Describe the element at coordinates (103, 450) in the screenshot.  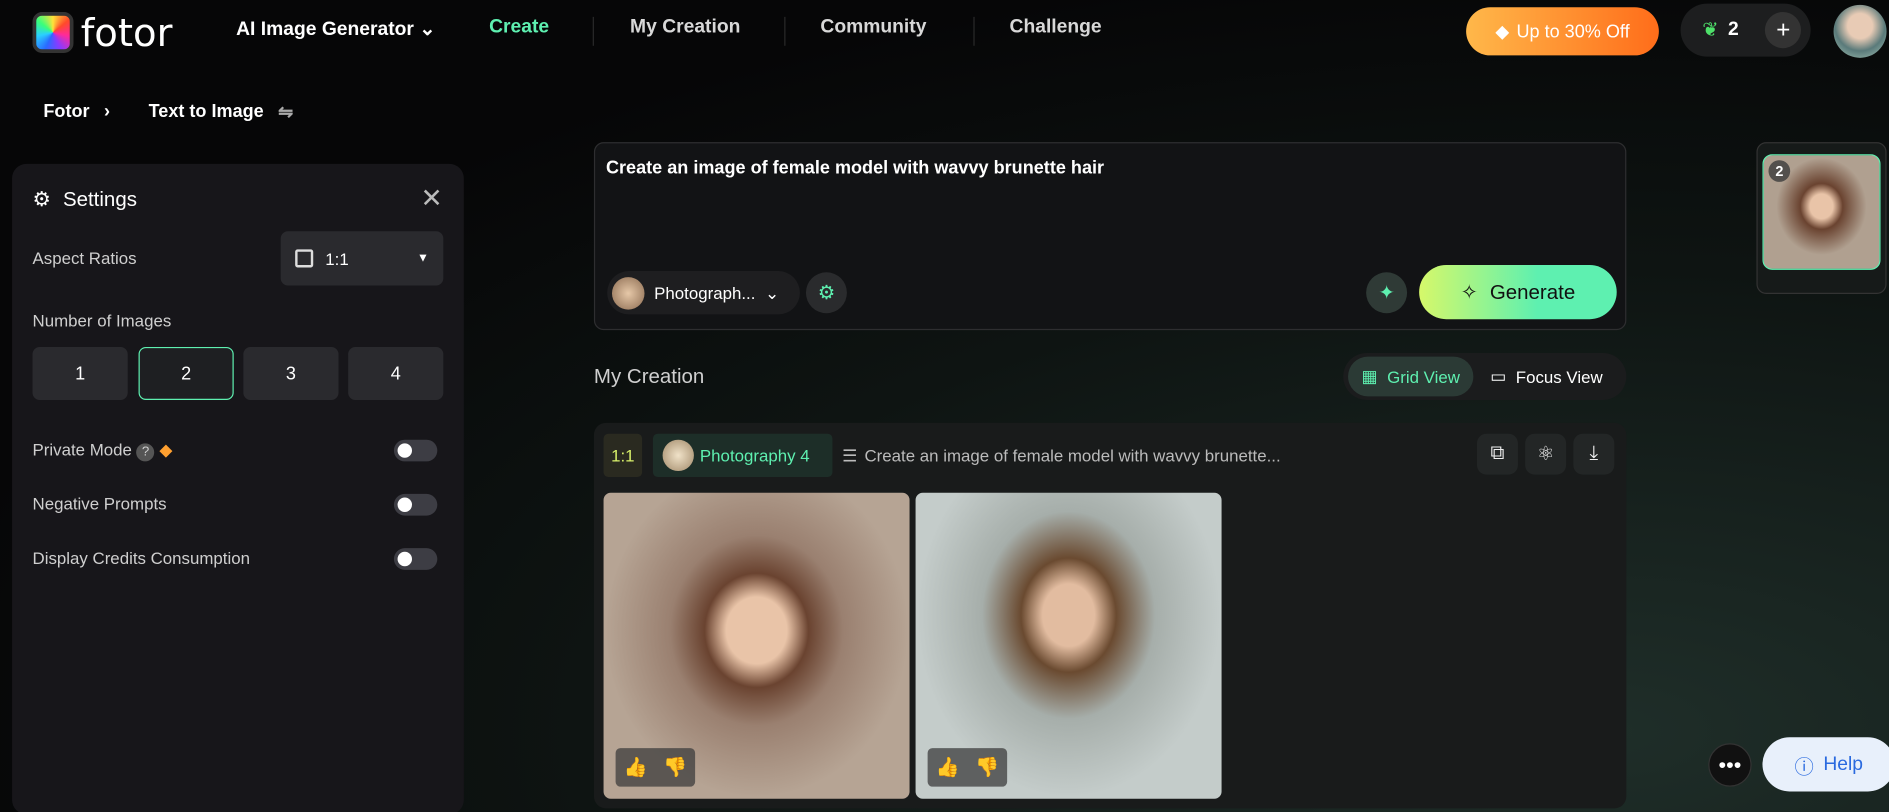
I see `private-mode-label: Private Mode ? ◆` at that location.